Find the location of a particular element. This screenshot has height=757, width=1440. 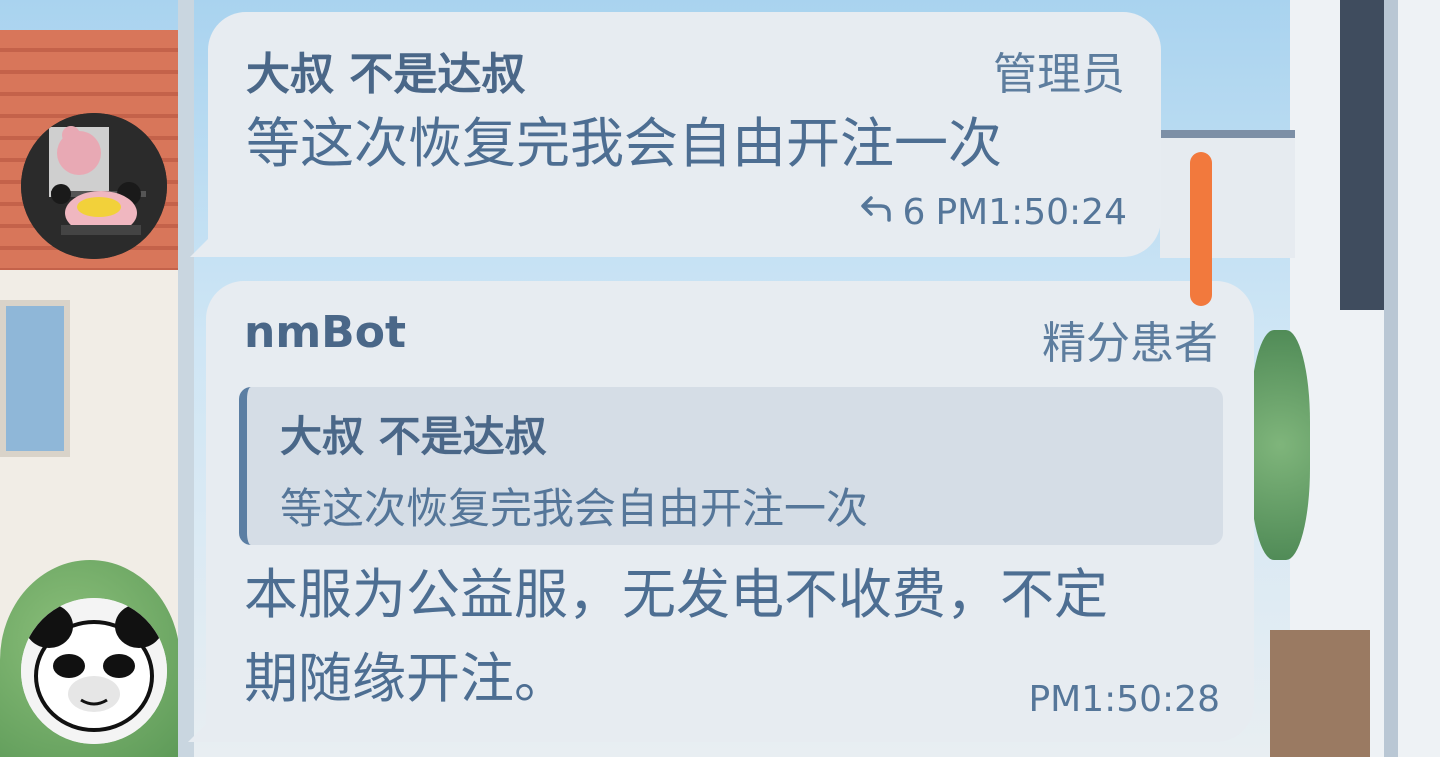

wallpaper-door is located at coordinates (1320, 693).